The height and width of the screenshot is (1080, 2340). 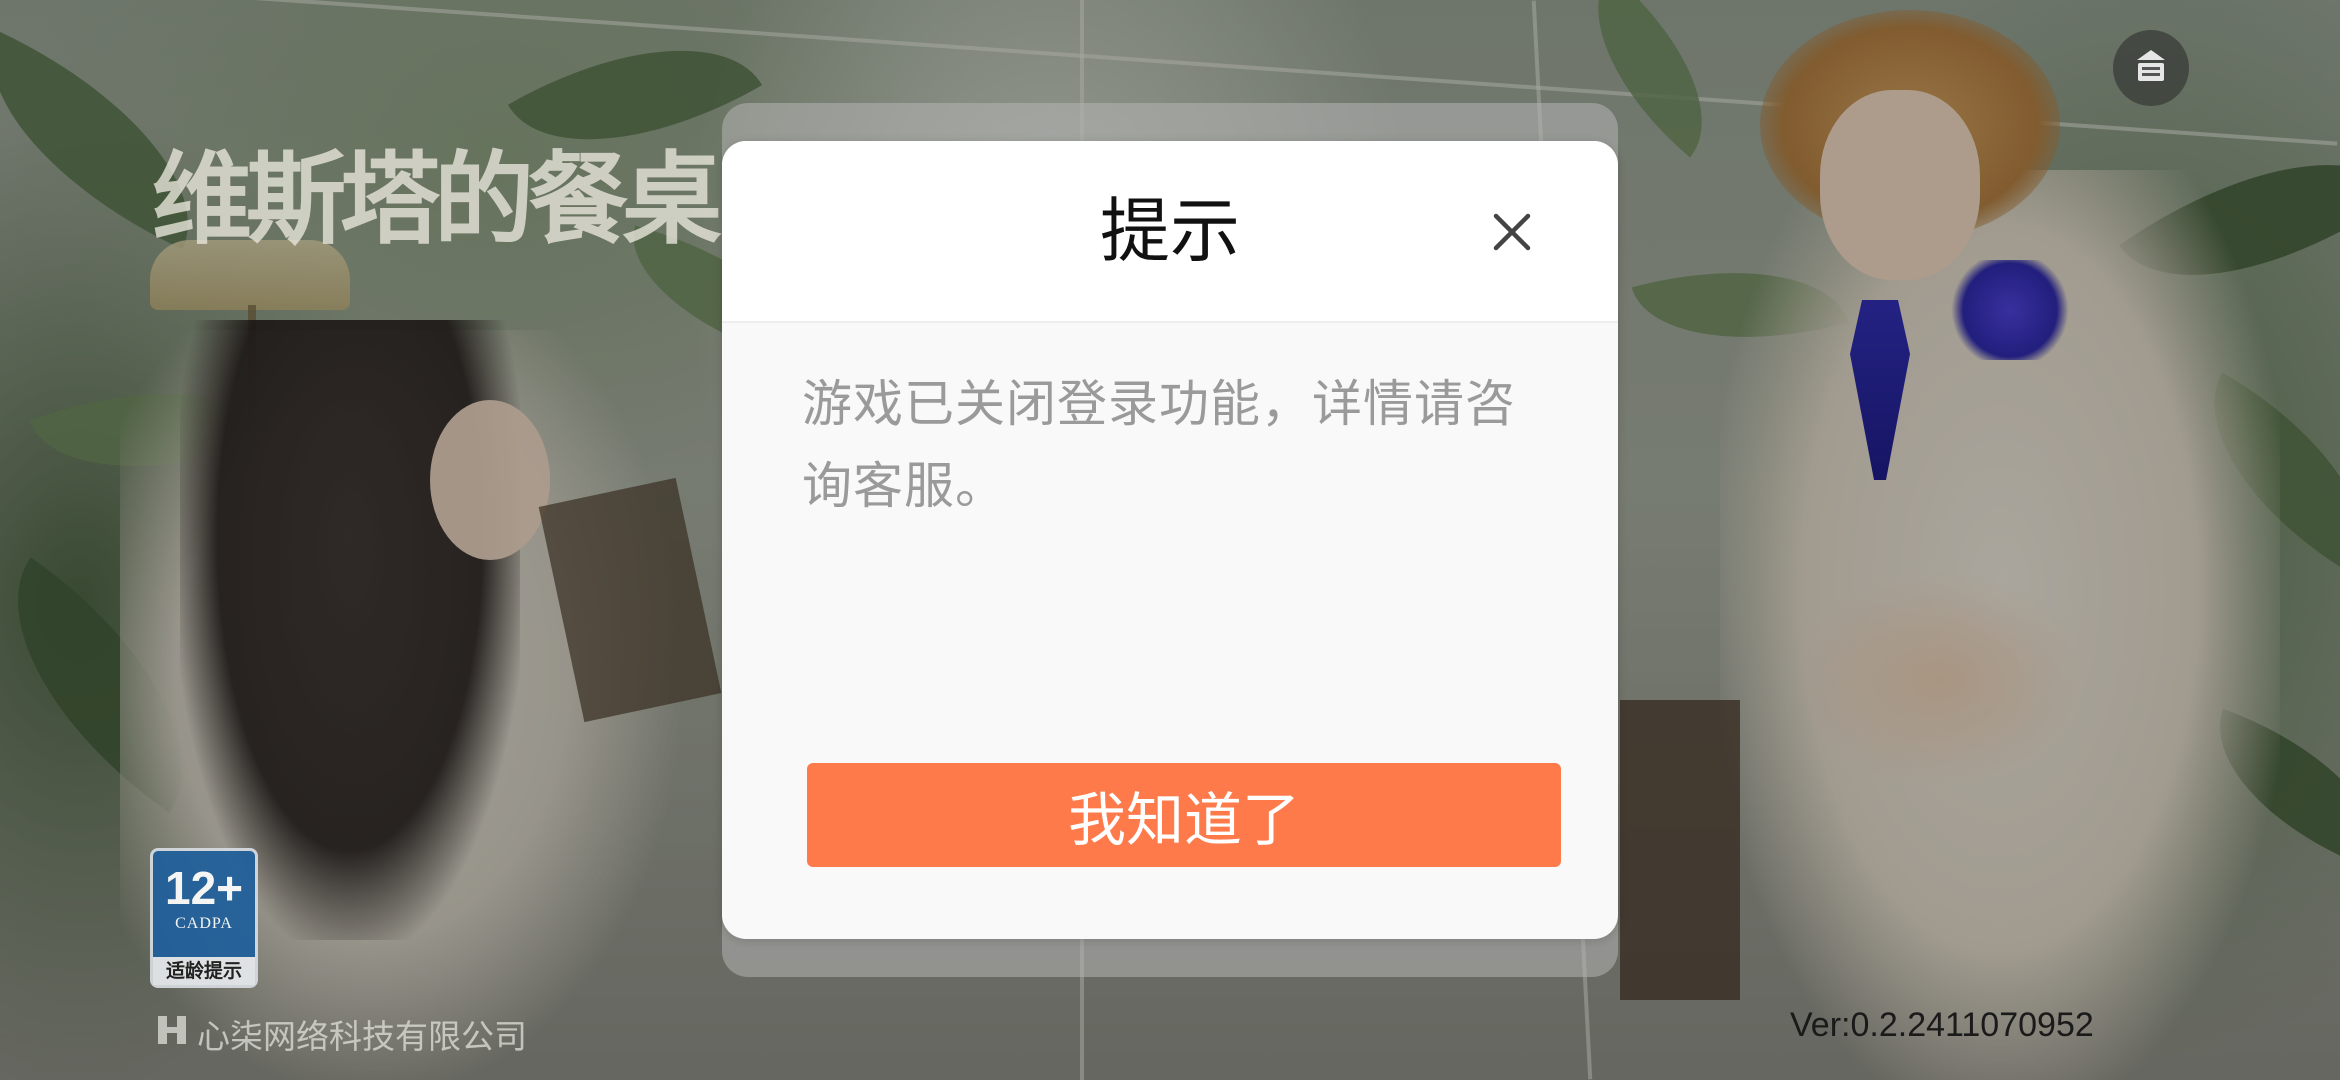 What do you see at coordinates (1184, 815) in the screenshot?
I see `confirm-button: 我知道了` at bounding box center [1184, 815].